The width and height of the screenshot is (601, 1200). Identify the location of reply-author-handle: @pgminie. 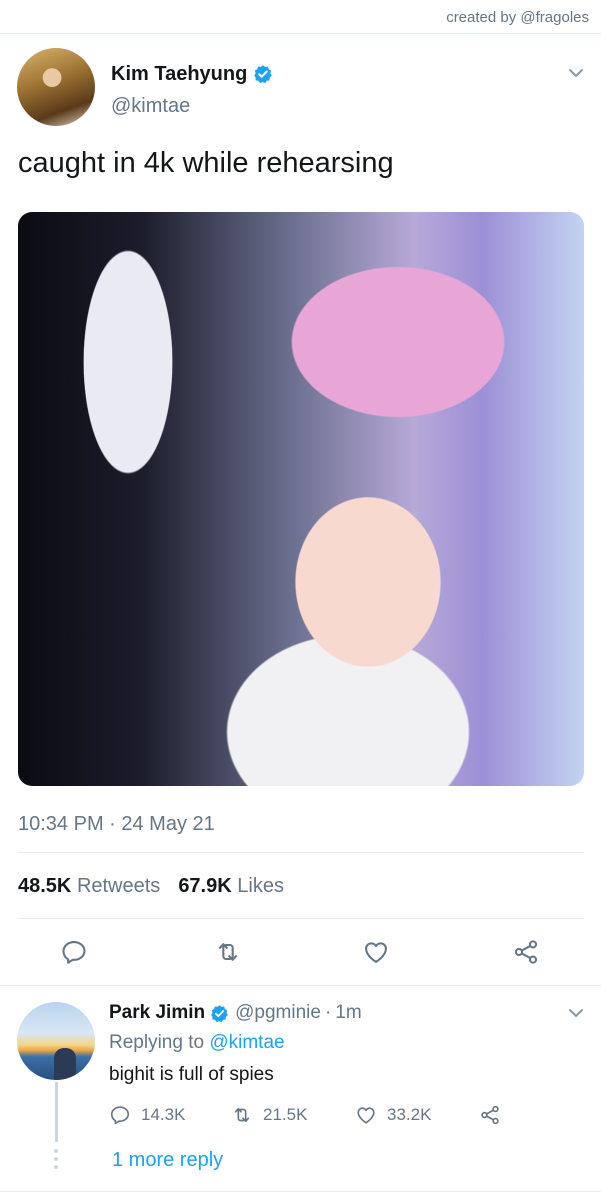
(278, 1013).